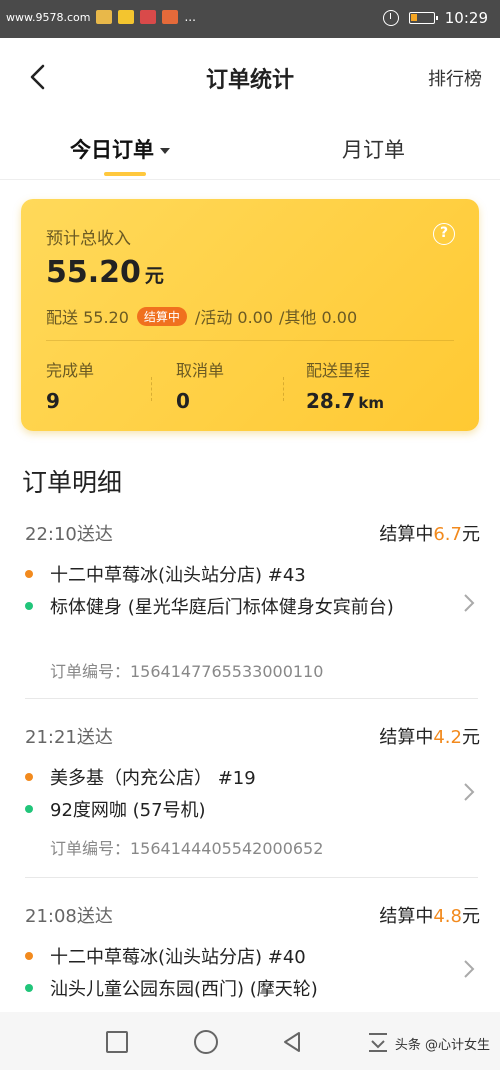  Describe the element at coordinates (447, 737) in the screenshot. I see `order-amount: 4.2` at that location.